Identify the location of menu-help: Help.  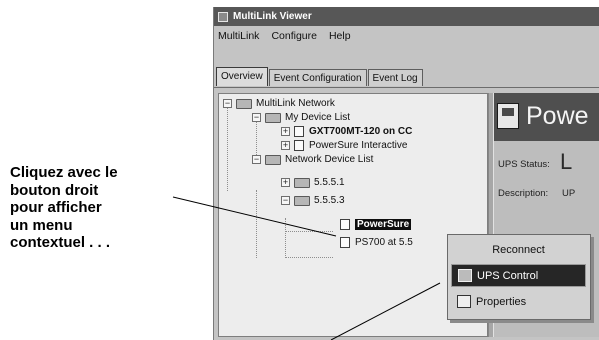
(342, 36).